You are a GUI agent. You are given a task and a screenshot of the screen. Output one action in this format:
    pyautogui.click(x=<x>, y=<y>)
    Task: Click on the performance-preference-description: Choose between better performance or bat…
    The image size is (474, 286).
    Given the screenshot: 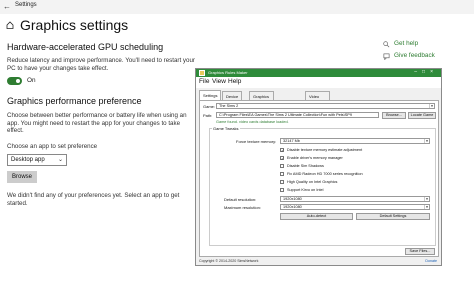 What is the action you would take?
    pyautogui.click(x=97, y=123)
    